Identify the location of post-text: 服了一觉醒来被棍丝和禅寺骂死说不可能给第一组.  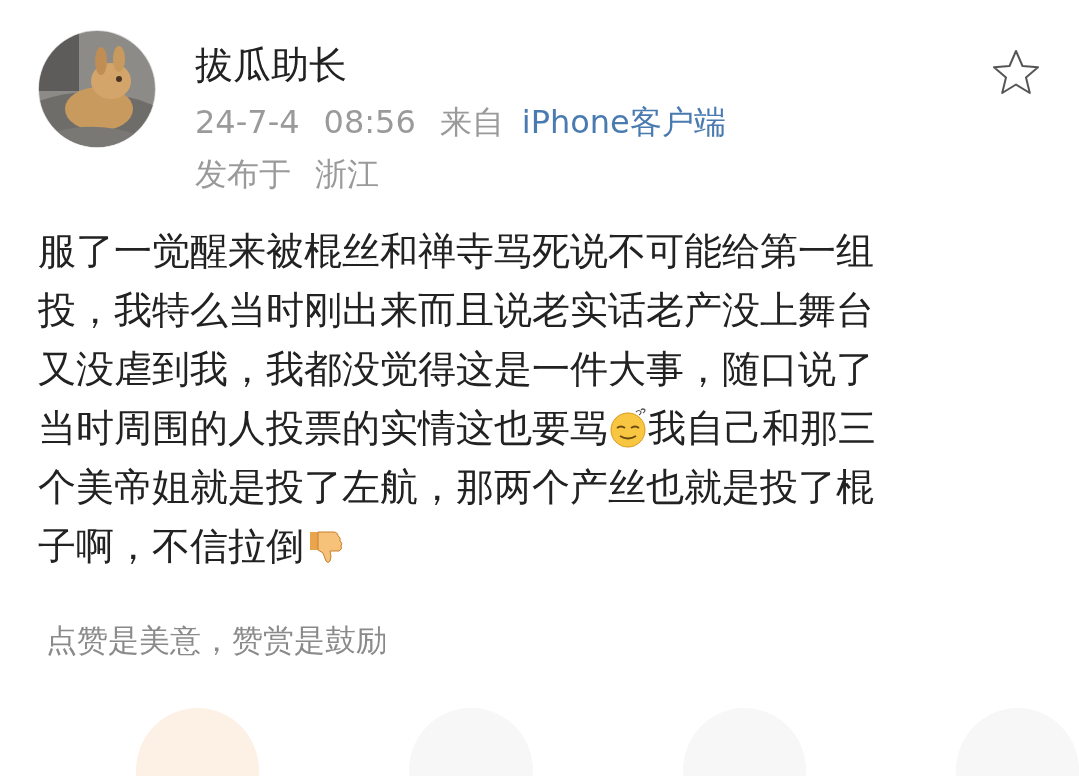
(456, 251).